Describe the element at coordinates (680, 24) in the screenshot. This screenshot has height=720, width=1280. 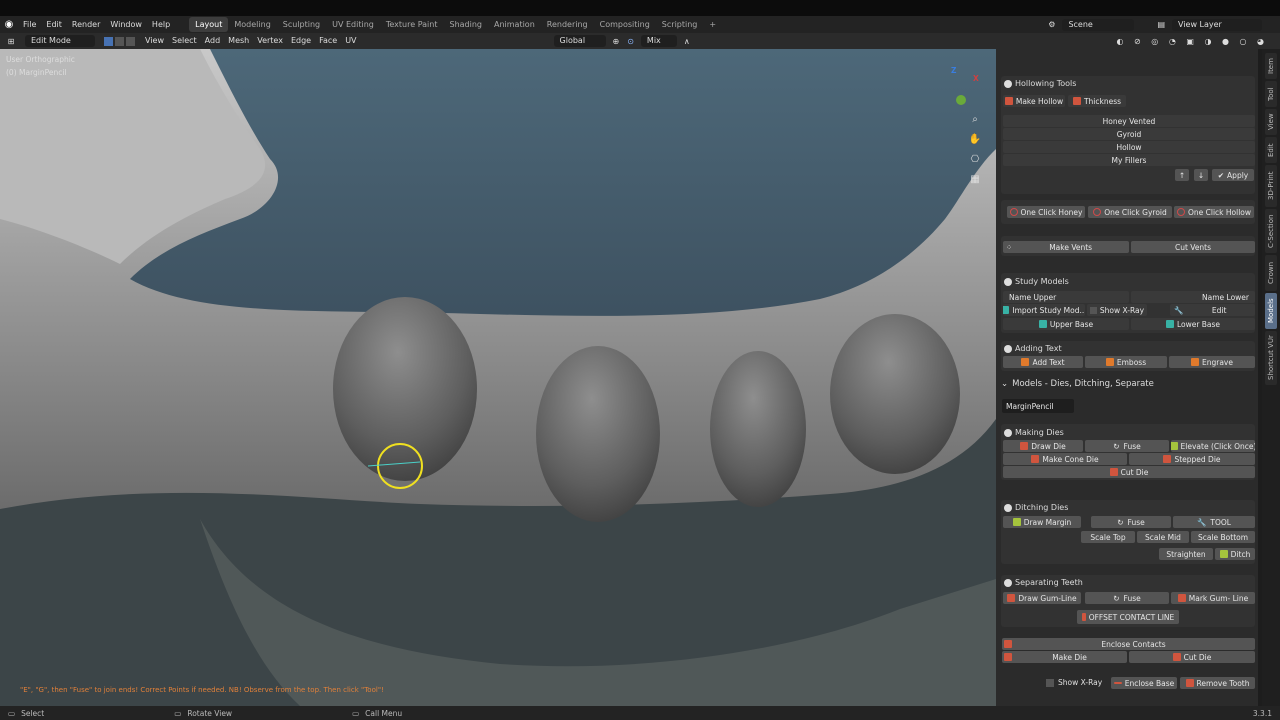
I see `tab-scripting: Scripting` at that location.